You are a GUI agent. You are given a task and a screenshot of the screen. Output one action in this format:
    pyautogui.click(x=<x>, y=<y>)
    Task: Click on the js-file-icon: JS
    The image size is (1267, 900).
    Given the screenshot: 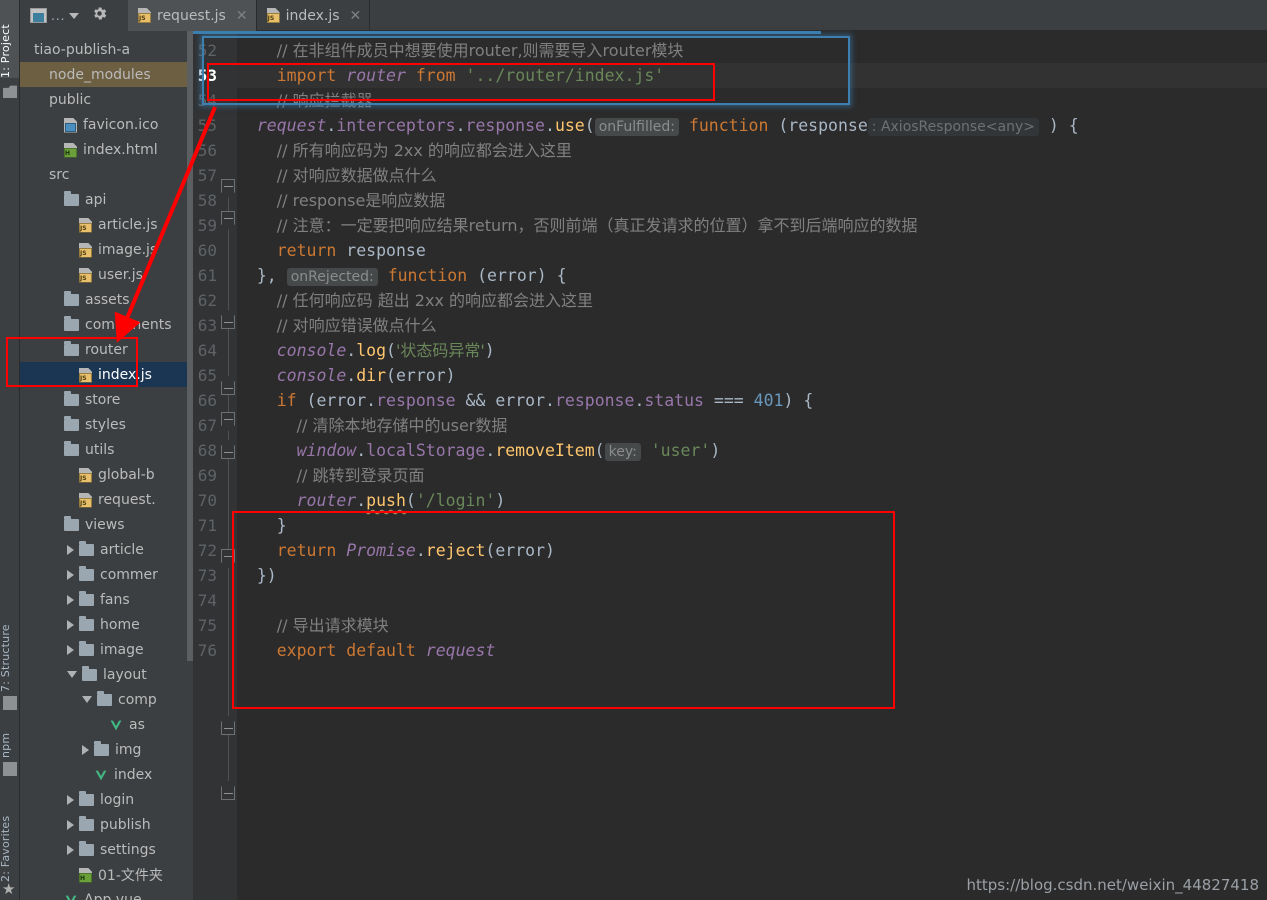 What is the action you would take?
    pyautogui.click(x=85, y=225)
    